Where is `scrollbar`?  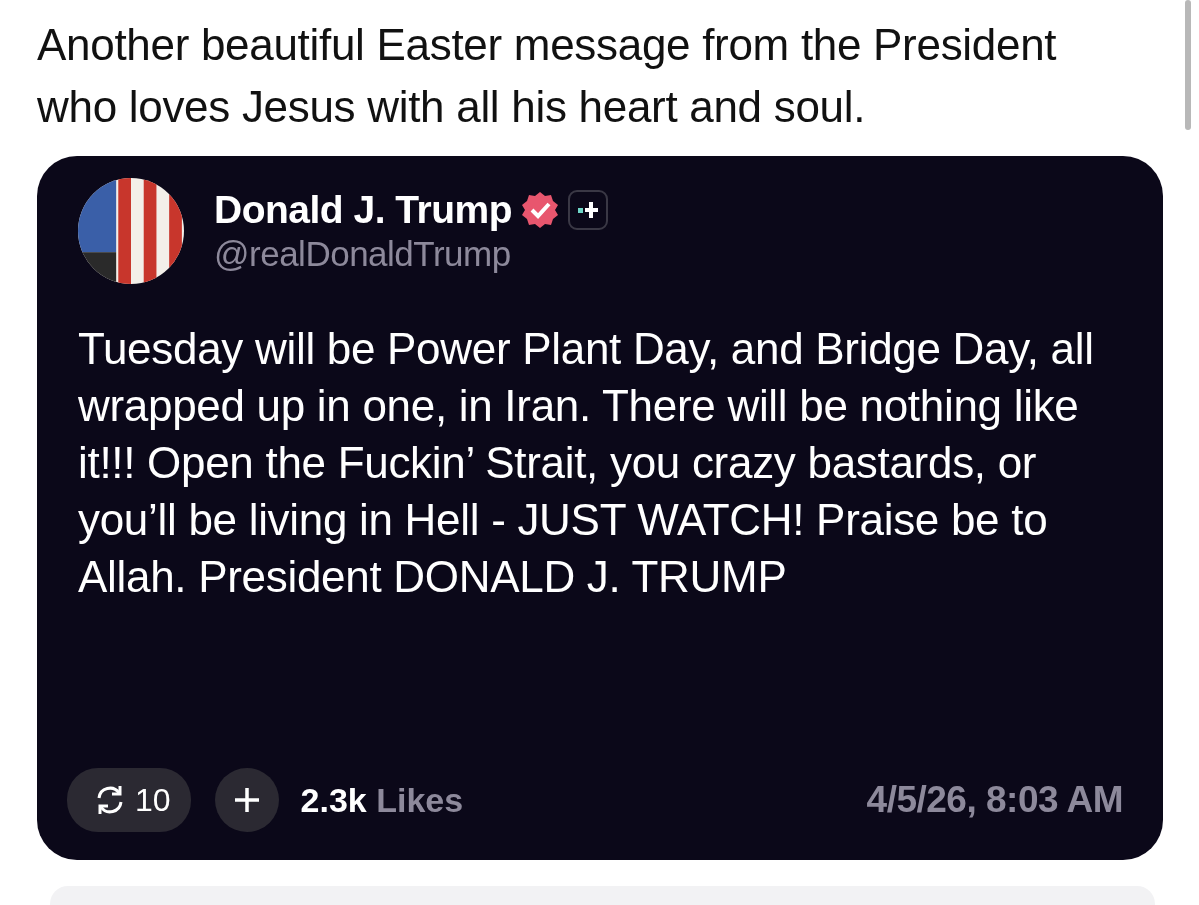
scrollbar is located at coordinates (1188, 65).